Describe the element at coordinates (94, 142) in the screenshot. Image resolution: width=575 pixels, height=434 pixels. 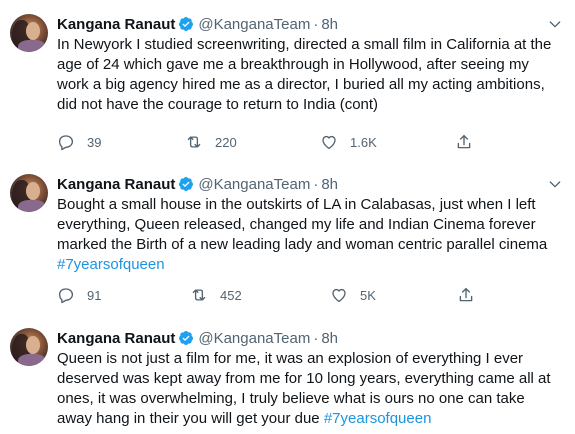
I see `reply-count: 39` at that location.